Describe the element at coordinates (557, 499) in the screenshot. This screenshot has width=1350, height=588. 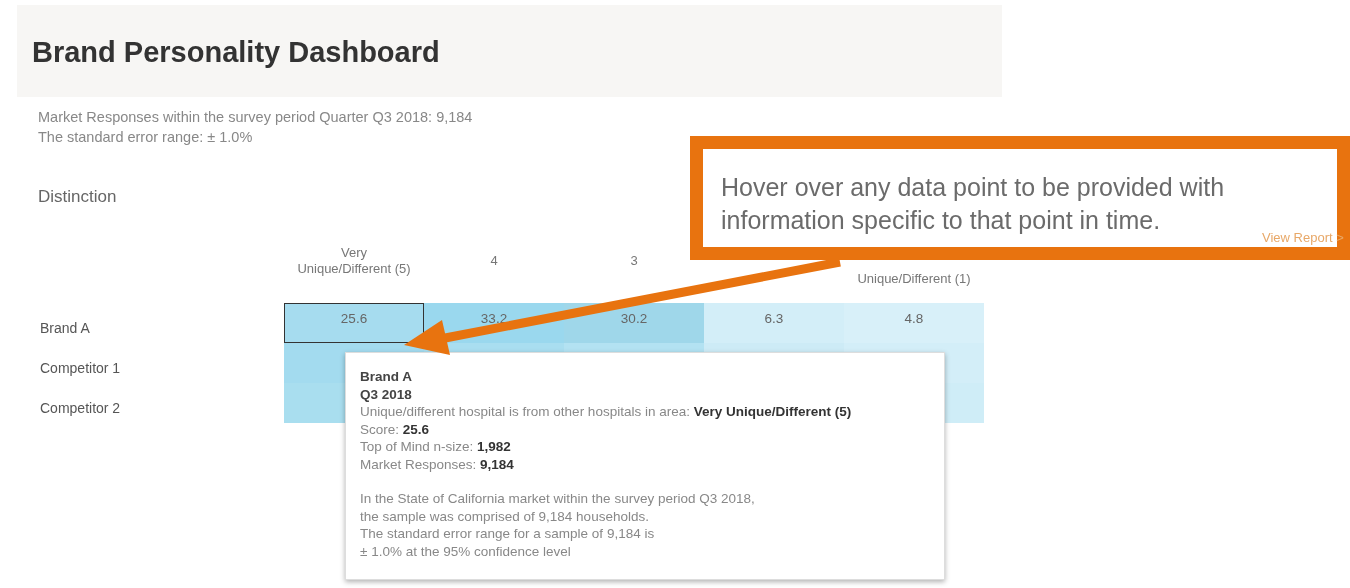
I see `tooltip-note: In the State of California market within the survey period Q3 2018,` at that location.